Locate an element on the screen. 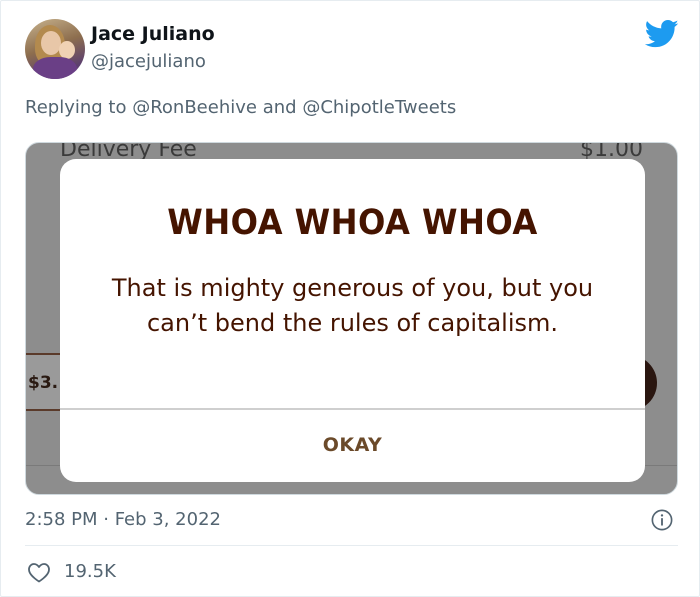 This screenshot has width=700, height=597. author-handle: @jacejuliano is located at coordinates (148, 61).